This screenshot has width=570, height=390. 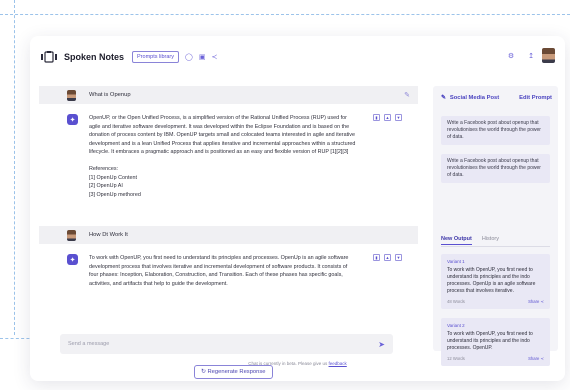 I want to click on reference-item: [3] OpenUp methored, so click(x=223, y=195).